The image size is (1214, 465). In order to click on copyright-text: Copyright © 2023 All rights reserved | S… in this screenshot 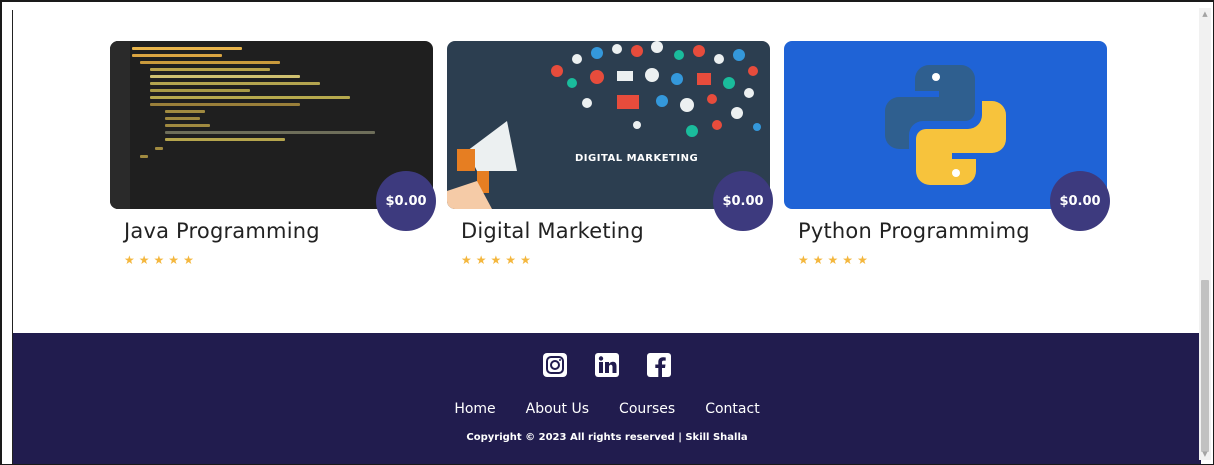, I will do `click(607, 437)`.